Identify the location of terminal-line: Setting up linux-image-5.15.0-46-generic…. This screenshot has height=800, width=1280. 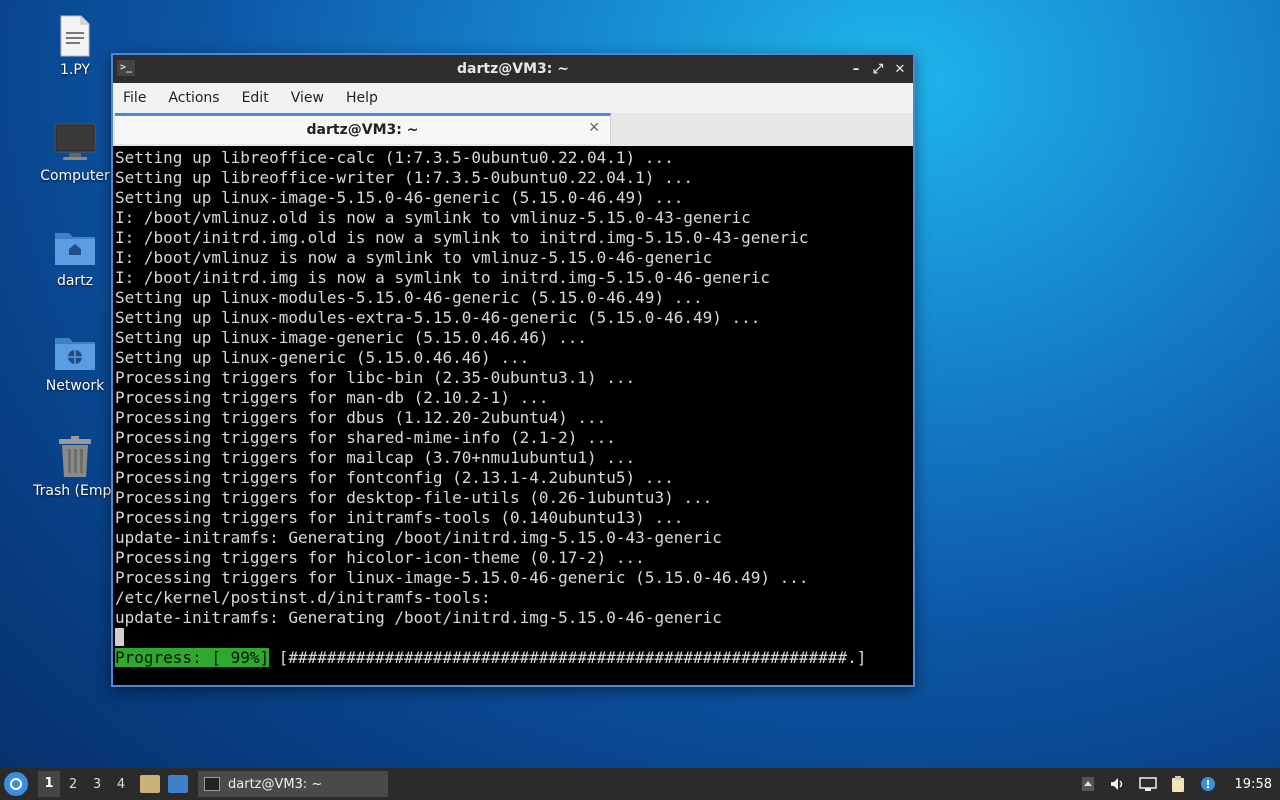
(399, 197).